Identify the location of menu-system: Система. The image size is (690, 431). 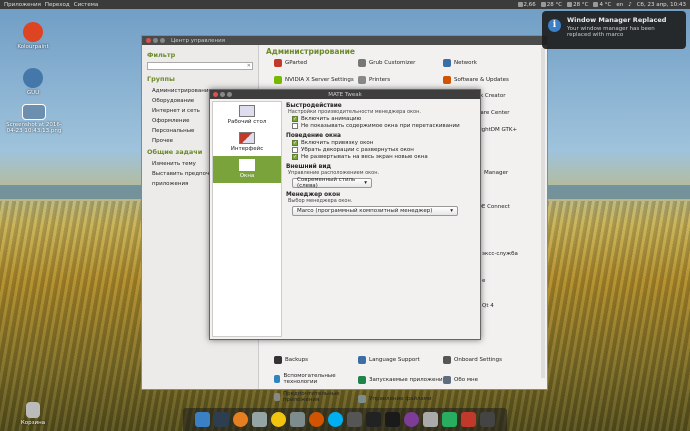
(86, 5).